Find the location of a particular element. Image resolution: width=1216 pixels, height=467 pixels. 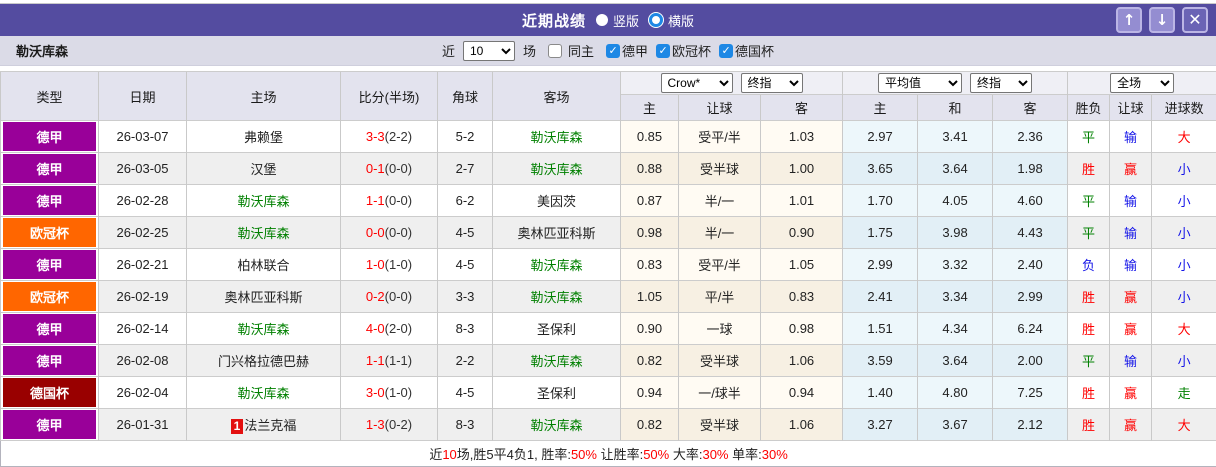

away-team-cell: 美因茨 is located at coordinates (557, 201).